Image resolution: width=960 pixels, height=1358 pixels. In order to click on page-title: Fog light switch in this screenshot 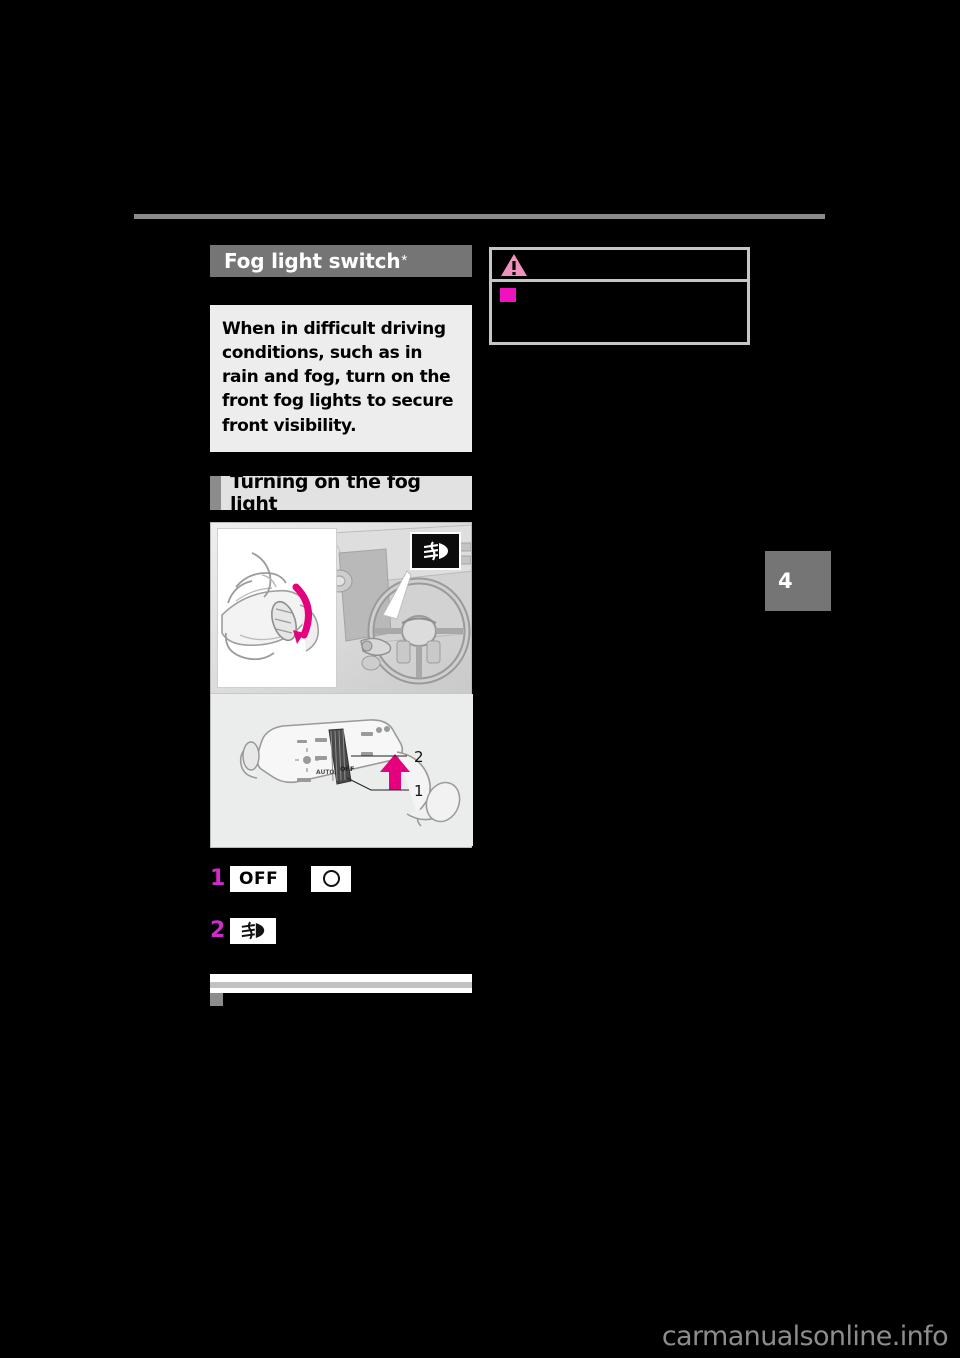, I will do `click(312, 261)`.